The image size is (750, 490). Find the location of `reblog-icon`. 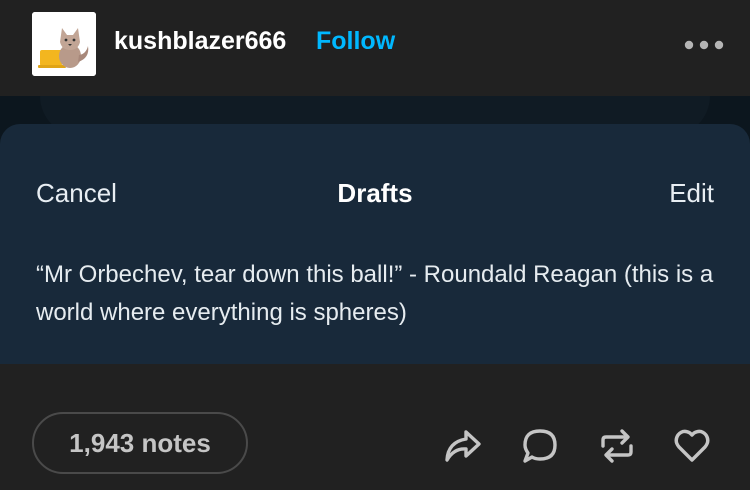

reblog-icon is located at coordinates (617, 446).